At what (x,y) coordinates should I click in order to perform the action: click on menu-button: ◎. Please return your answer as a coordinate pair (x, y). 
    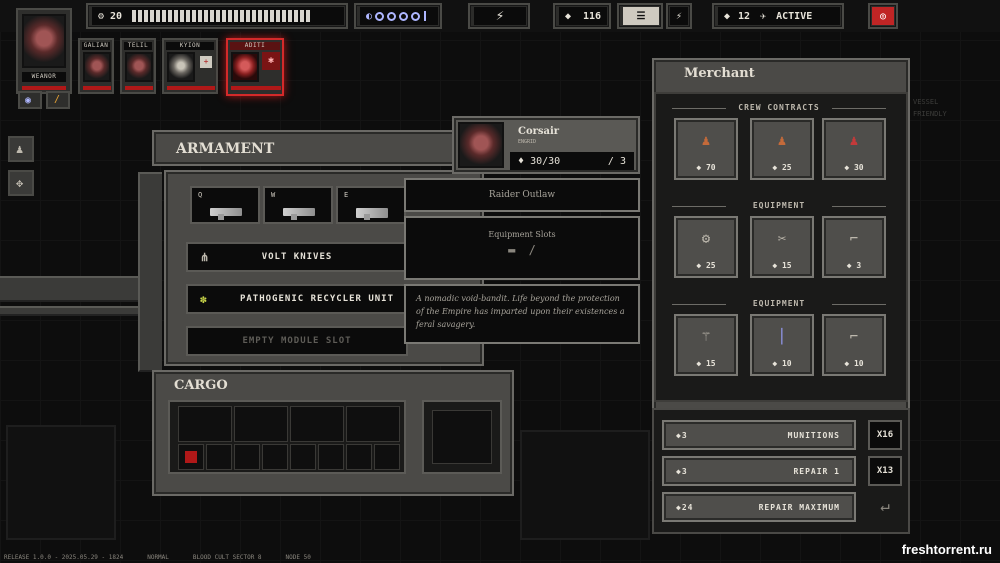
    Looking at the image, I should click on (883, 16).